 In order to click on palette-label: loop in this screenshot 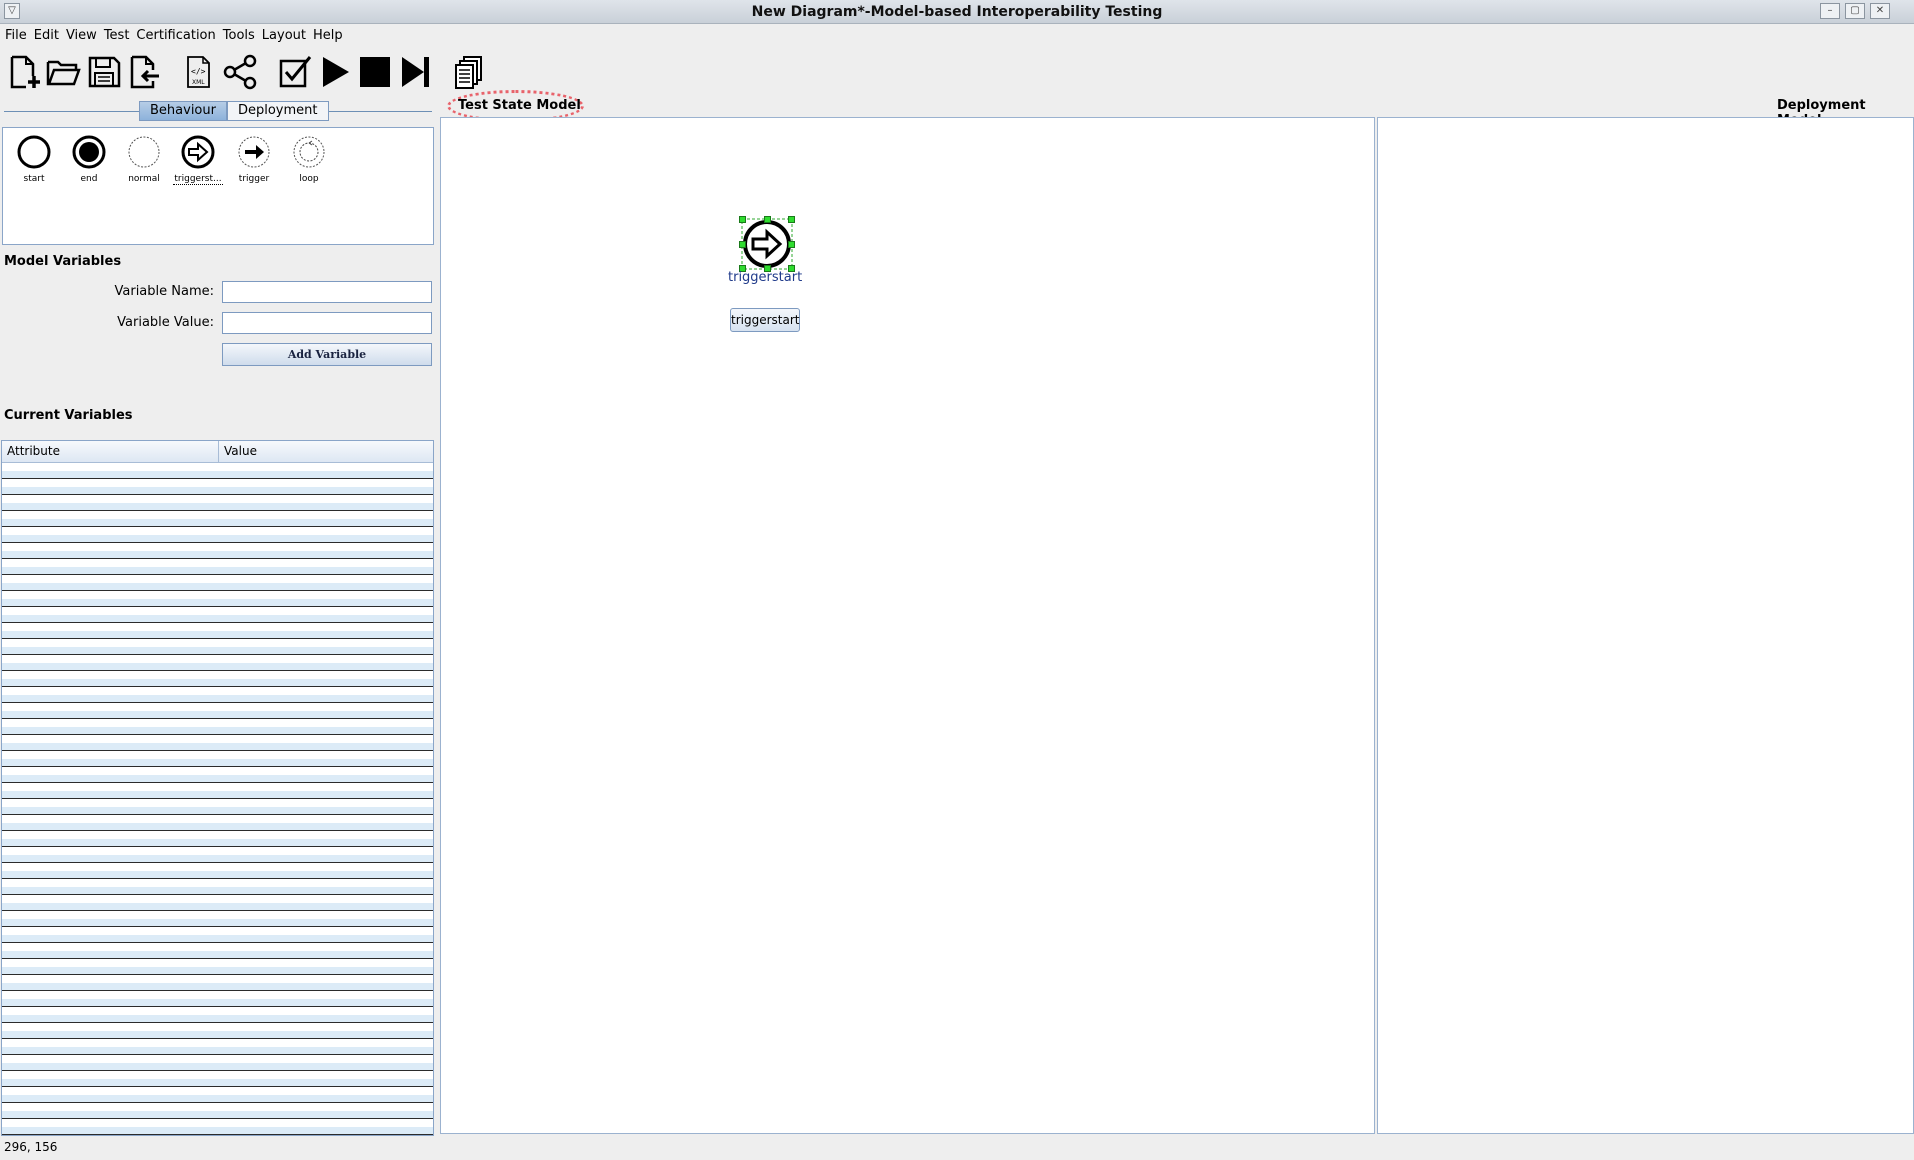, I will do `click(309, 179)`.